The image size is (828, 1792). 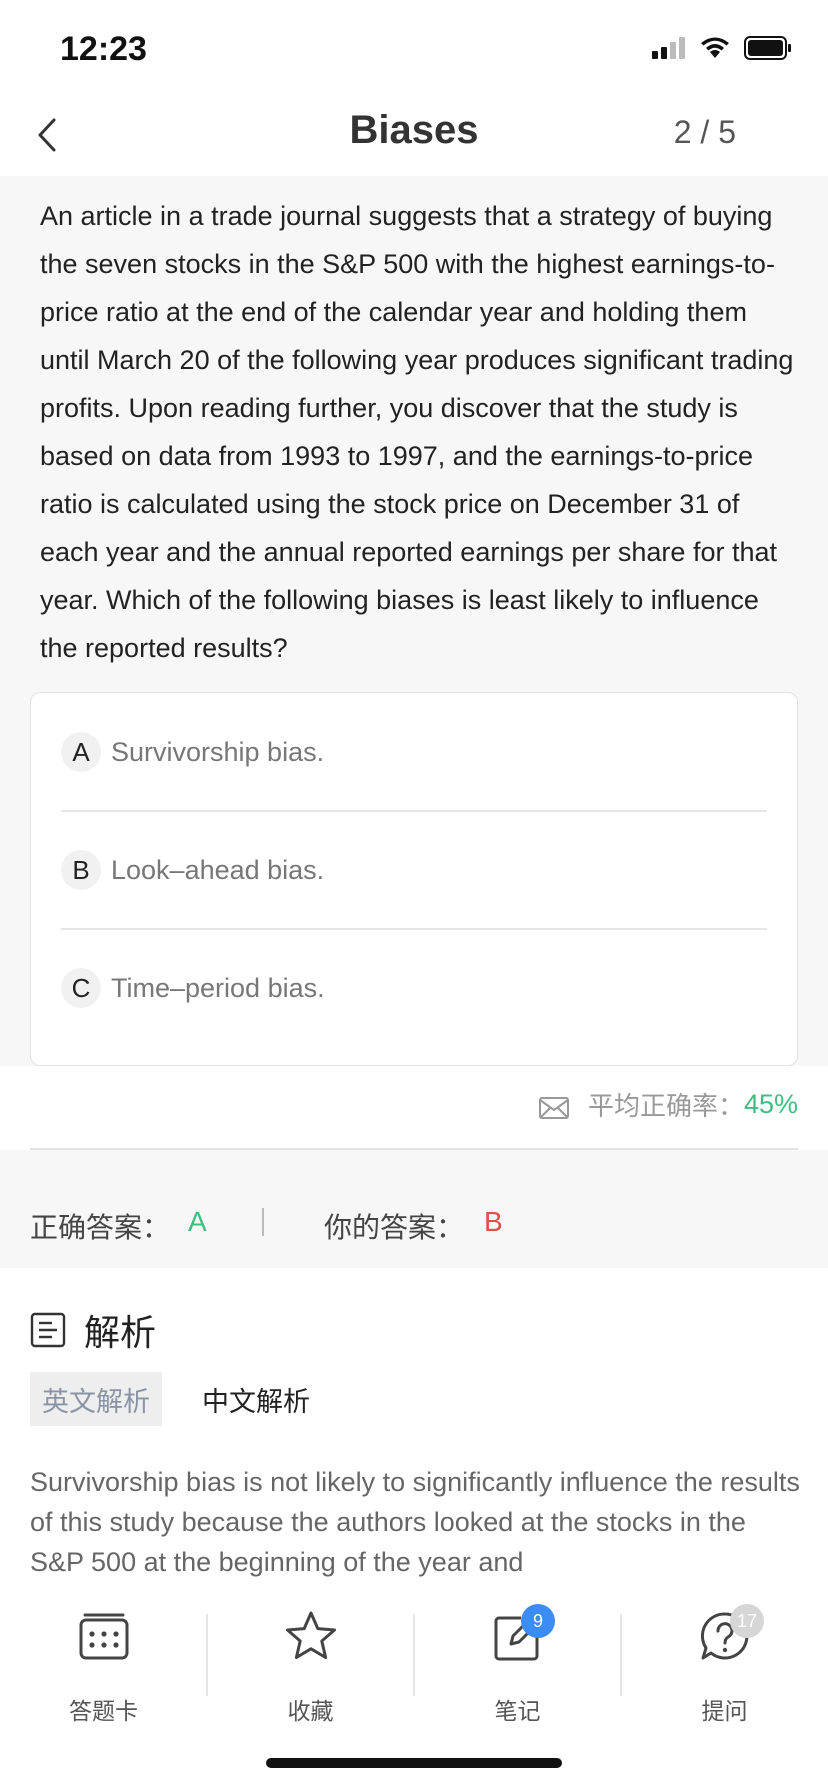 What do you see at coordinates (668, 48) in the screenshot?
I see `signal-icon` at bounding box center [668, 48].